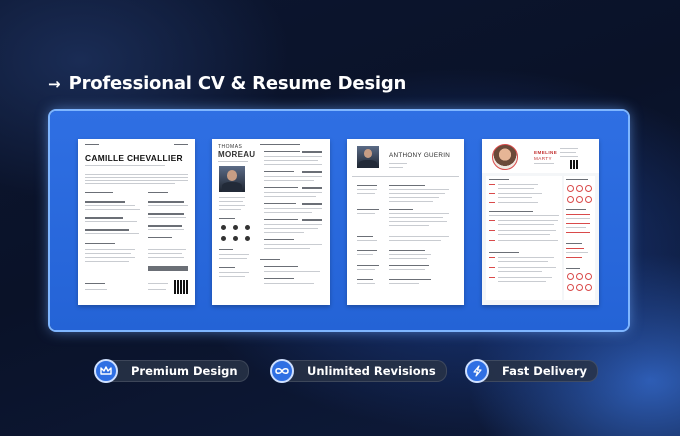  Describe the element at coordinates (237, 154) in the screenshot. I see `resume-last-name: MOREAU` at that location.